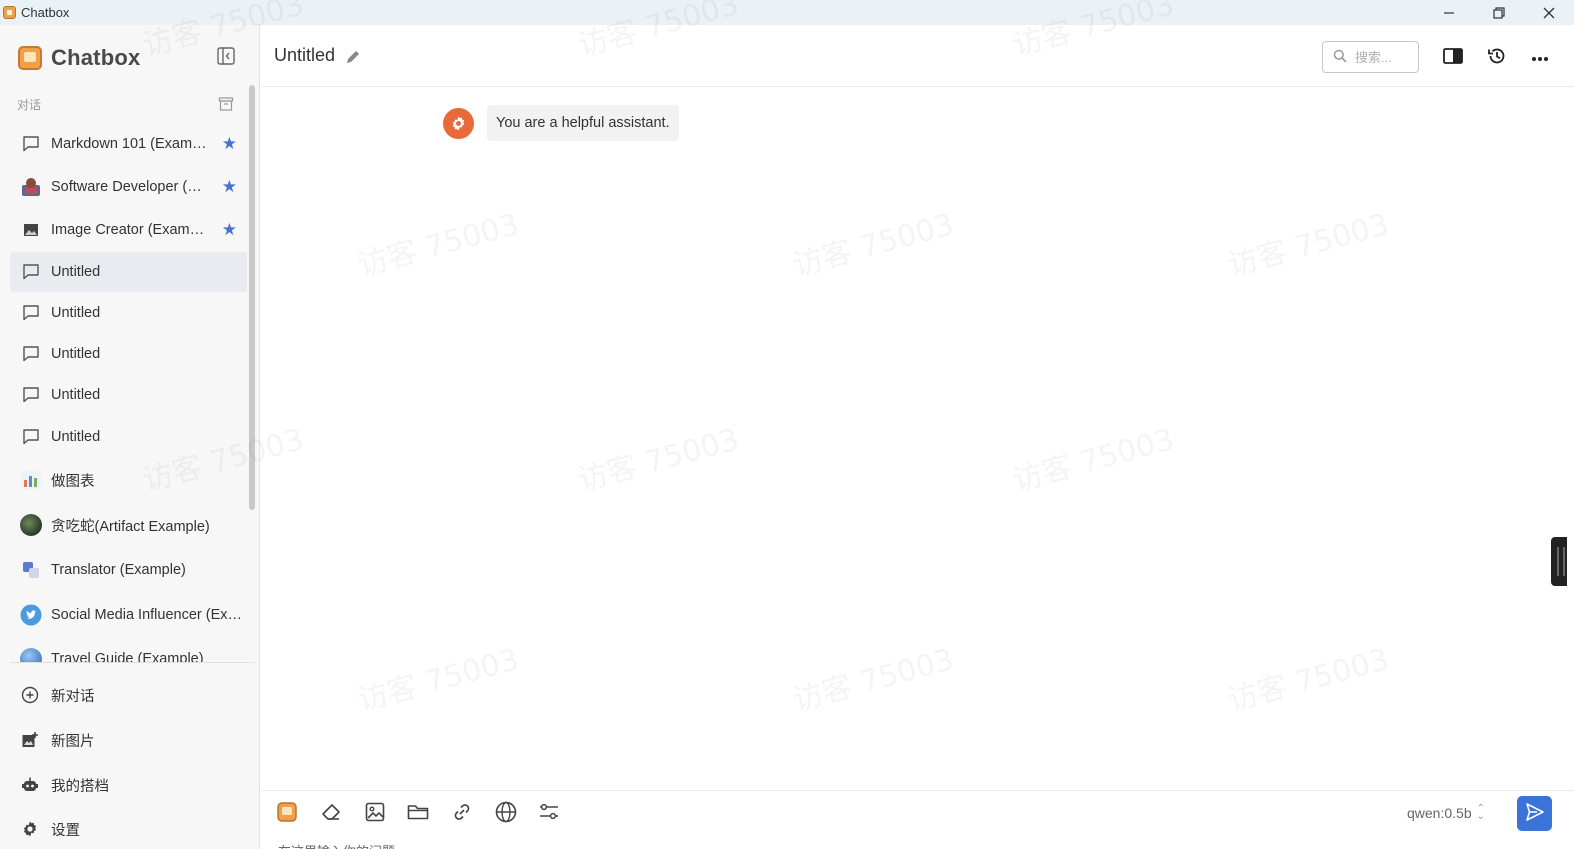 The height and width of the screenshot is (849, 1574). I want to click on folder-icon, so click(418, 813).